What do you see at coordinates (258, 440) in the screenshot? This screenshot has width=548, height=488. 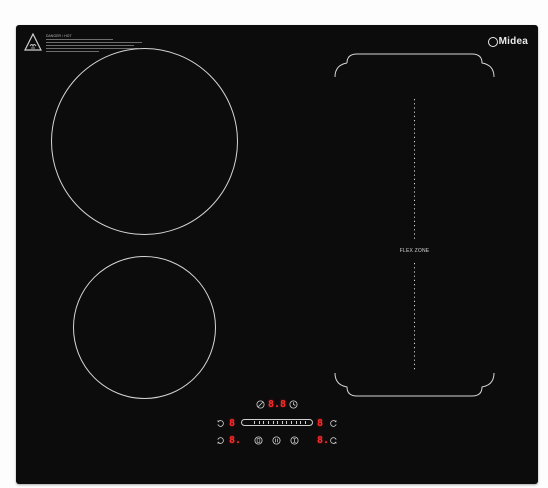 I see `boost-icon` at bounding box center [258, 440].